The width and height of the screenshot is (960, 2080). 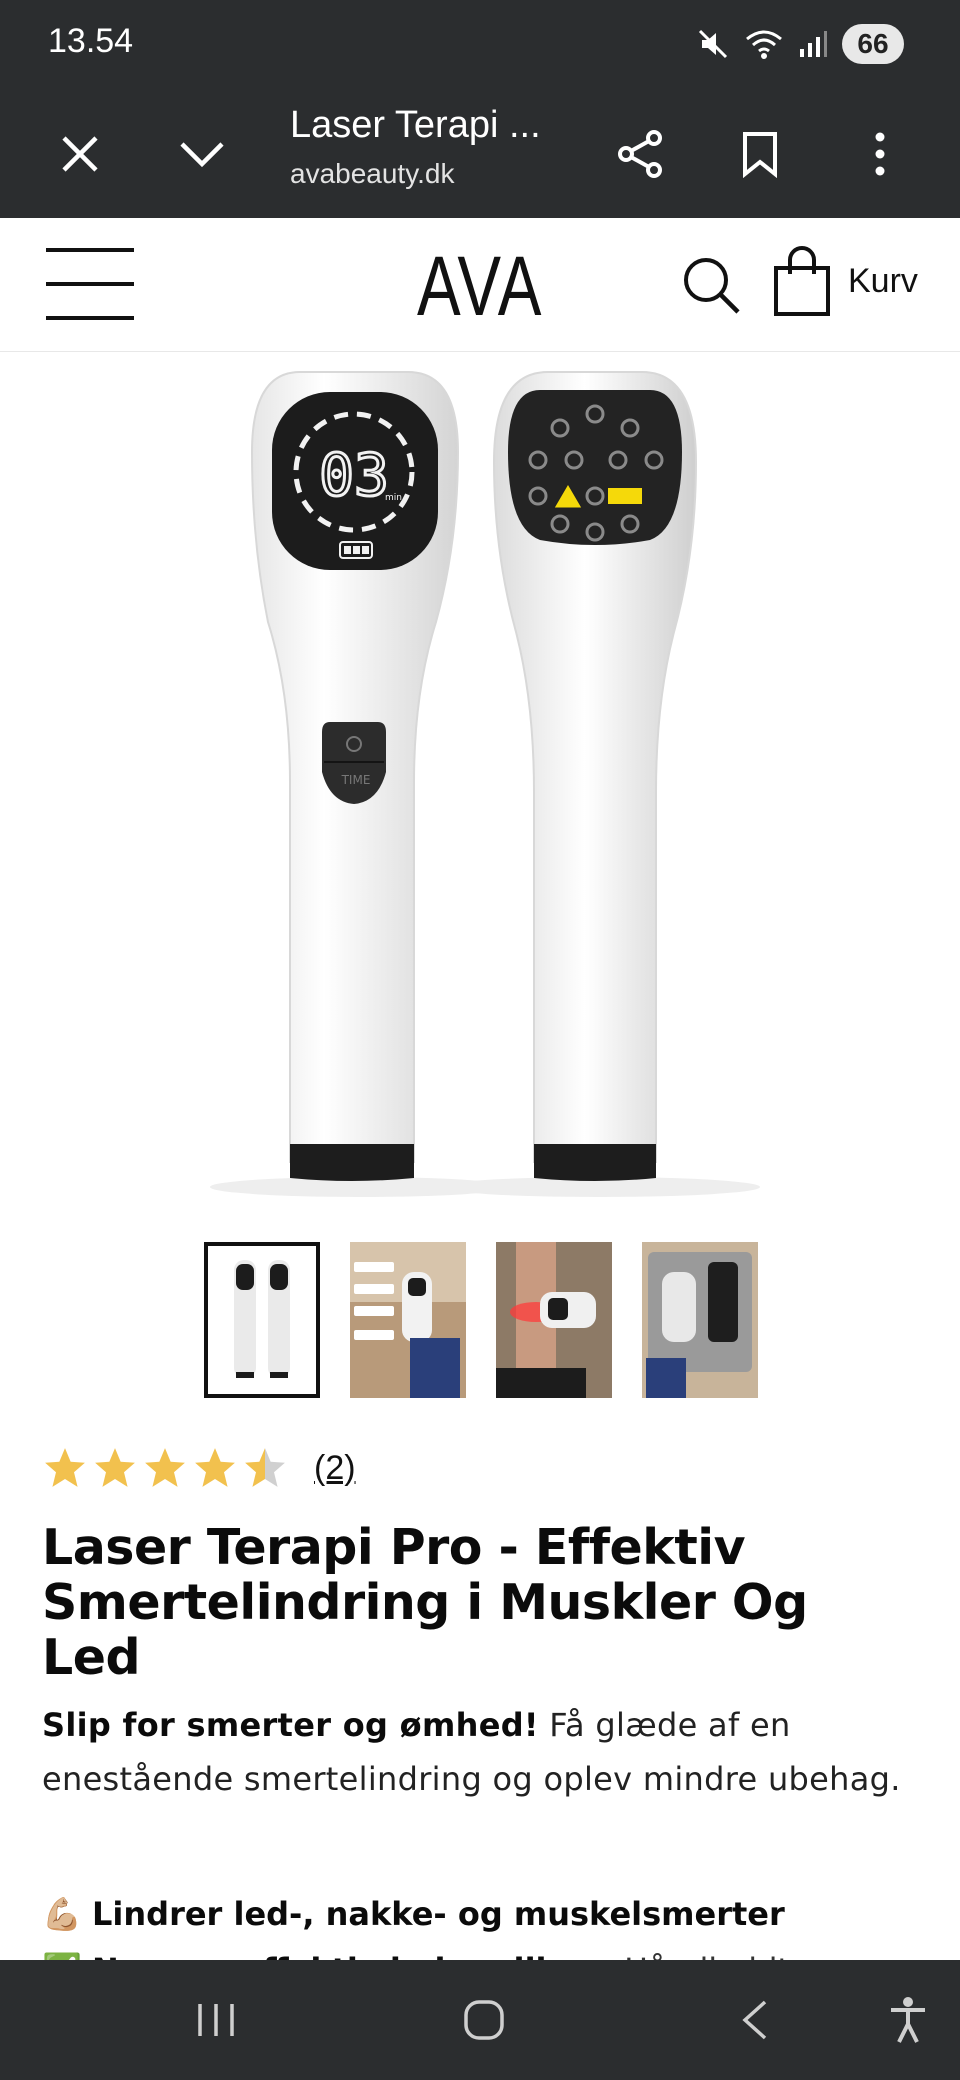 I want to click on description-highlight: Slip for smerter og ømhed!, so click(x=290, y=1725).